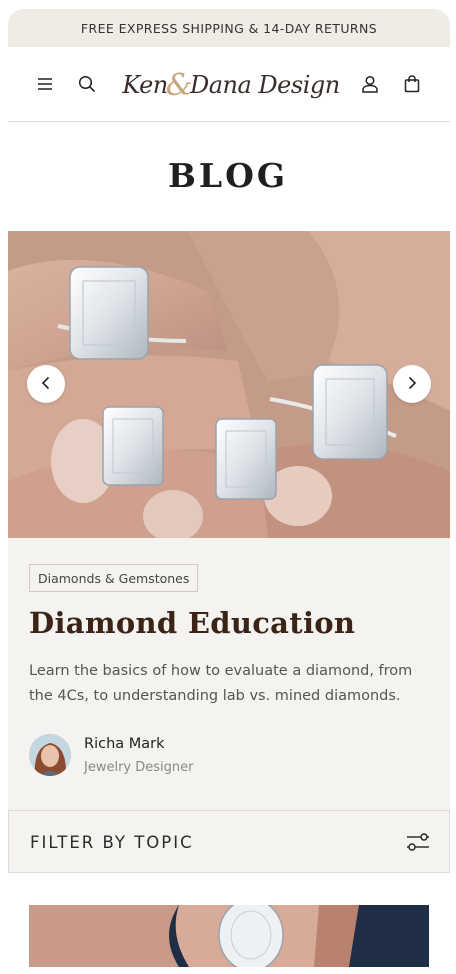 Image resolution: width=456 pixels, height=974 pixels. What do you see at coordinates (139, 767) in the screenshot?
I see `author-role: Jewelry Designer` at bounding box center [139, 767].